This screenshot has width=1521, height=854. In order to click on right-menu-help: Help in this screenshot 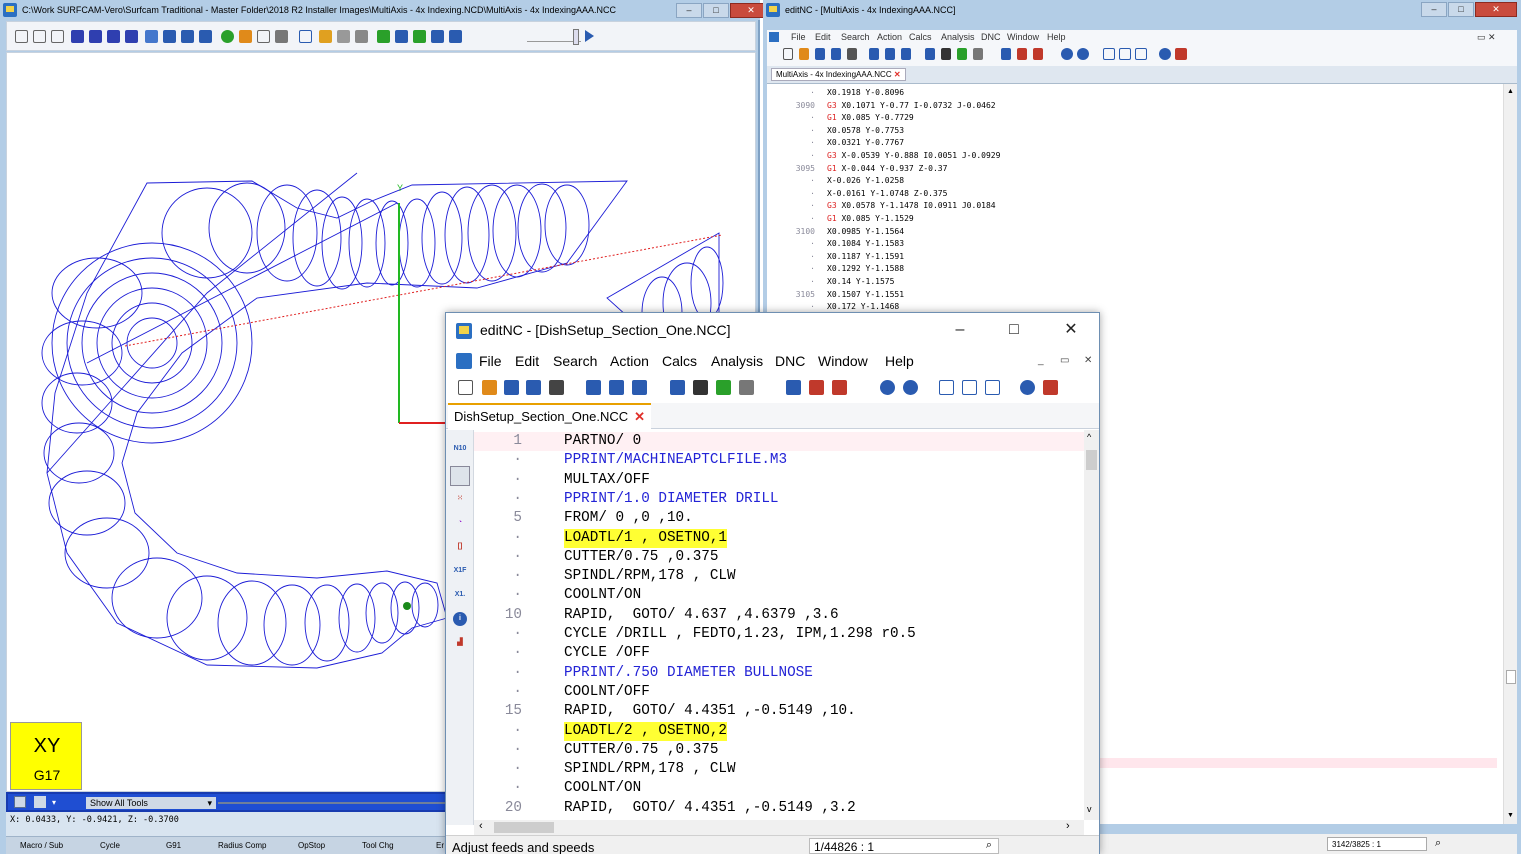, I will do `click(1056, 37)`.